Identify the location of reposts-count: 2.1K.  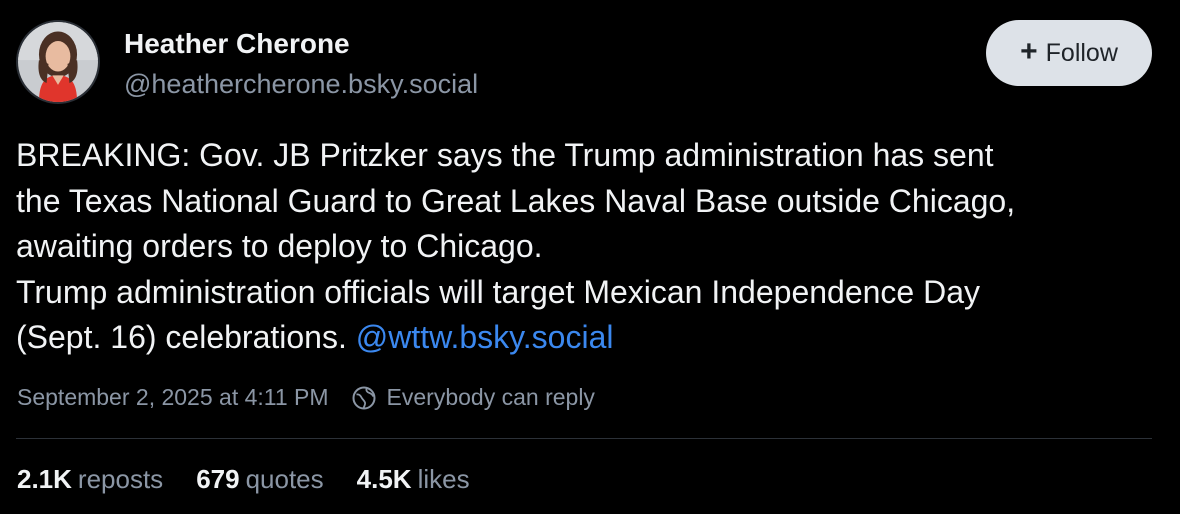
(44, 479).